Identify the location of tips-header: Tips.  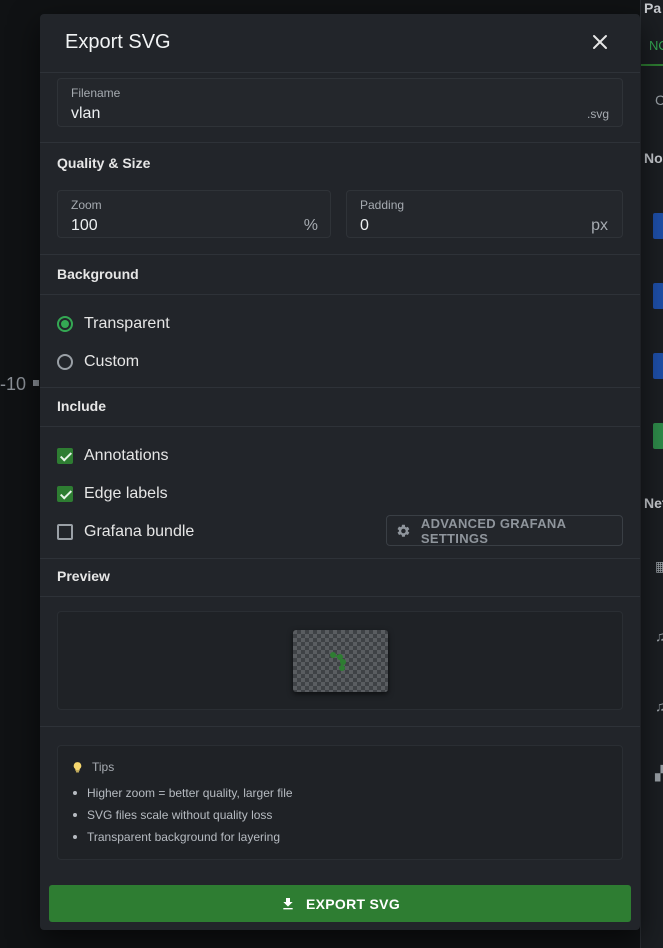
(92, 767).